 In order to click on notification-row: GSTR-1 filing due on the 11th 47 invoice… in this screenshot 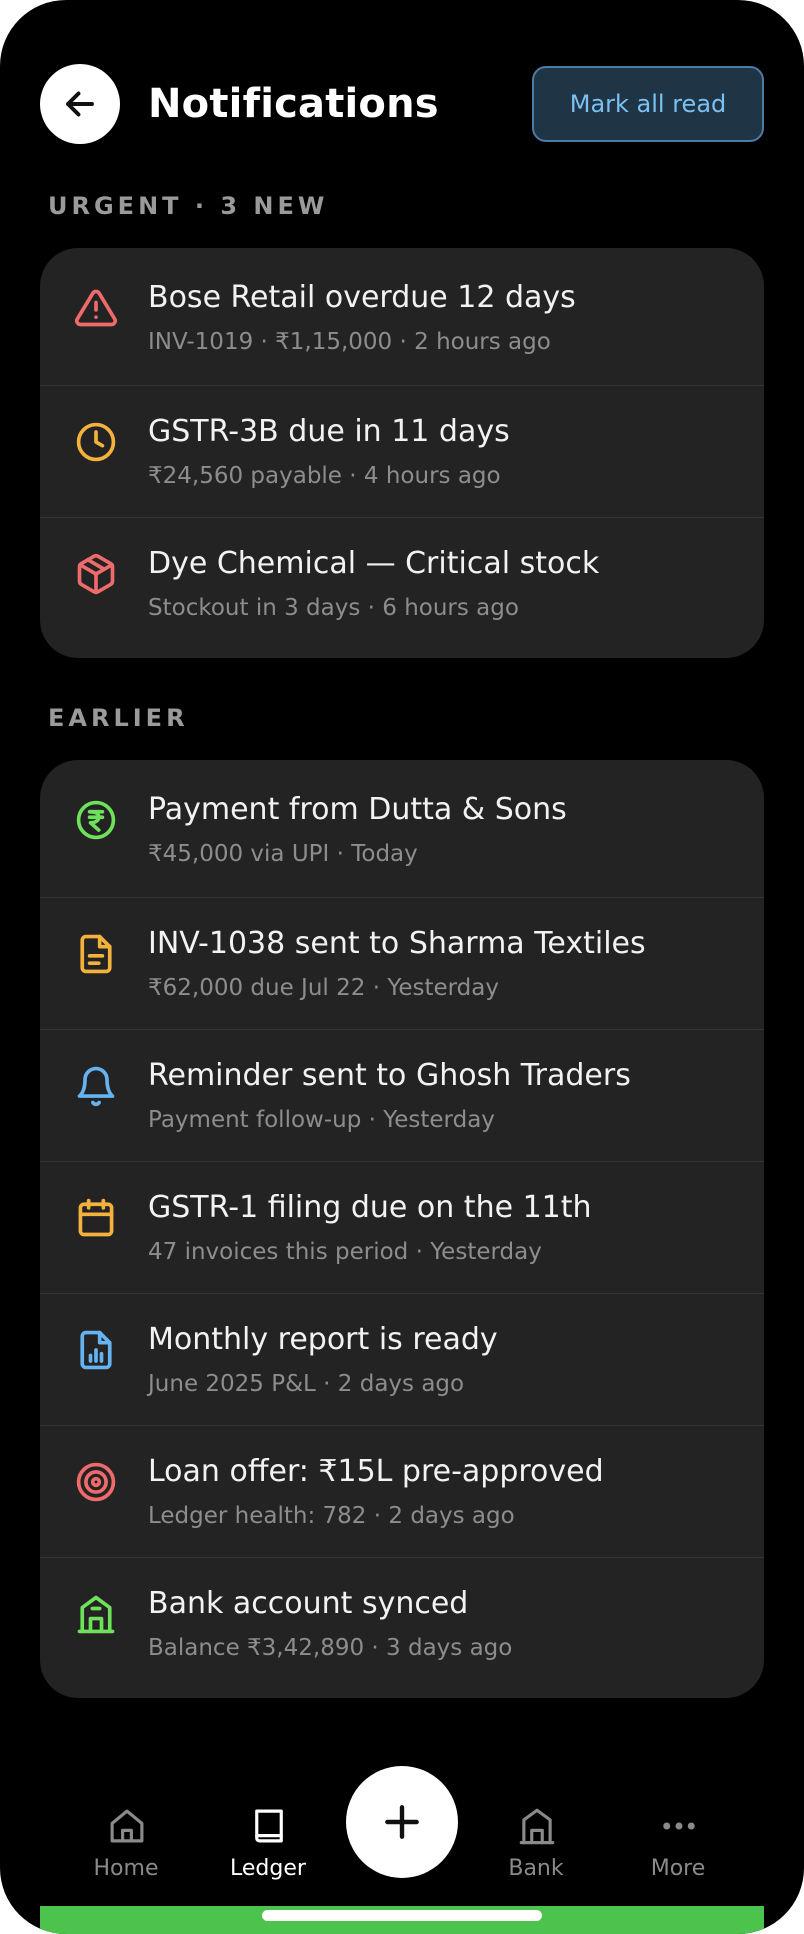, I will do `click(402, 1228)`.